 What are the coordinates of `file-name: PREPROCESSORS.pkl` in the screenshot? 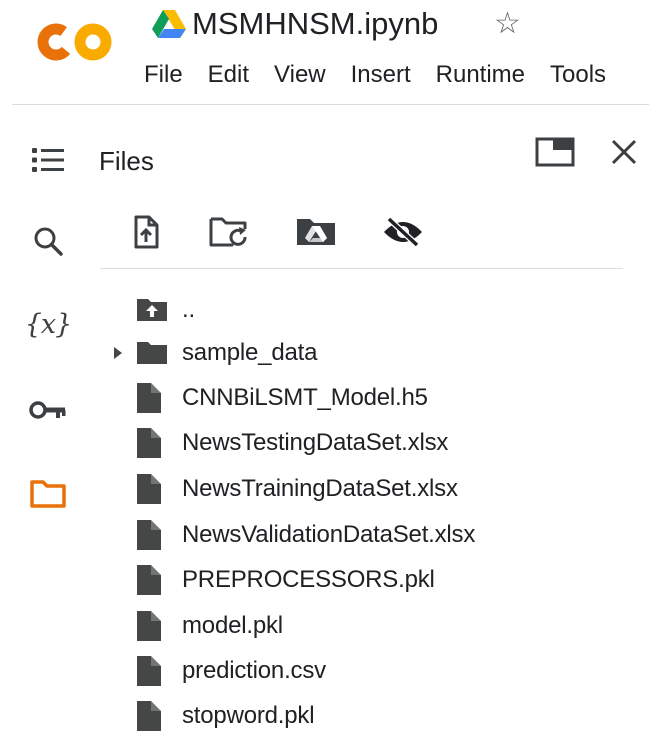 It's located at (308, 579).